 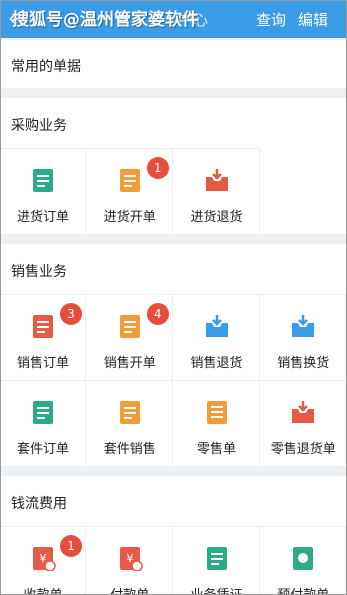 What do you see at coordinates (303, 337) in the screenshot?
I see `grid-item-sales-exchange: 销售换货` at bounding box center [303, 337].